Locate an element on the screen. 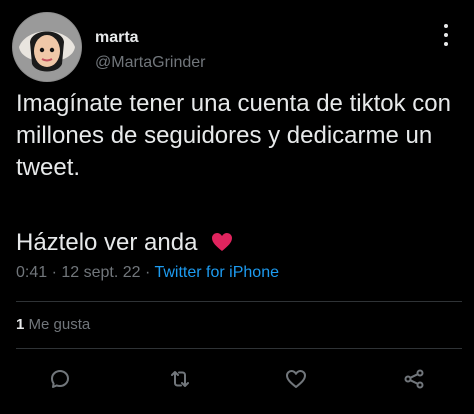  heart-outline-icon is located at coordinates (296, 379).